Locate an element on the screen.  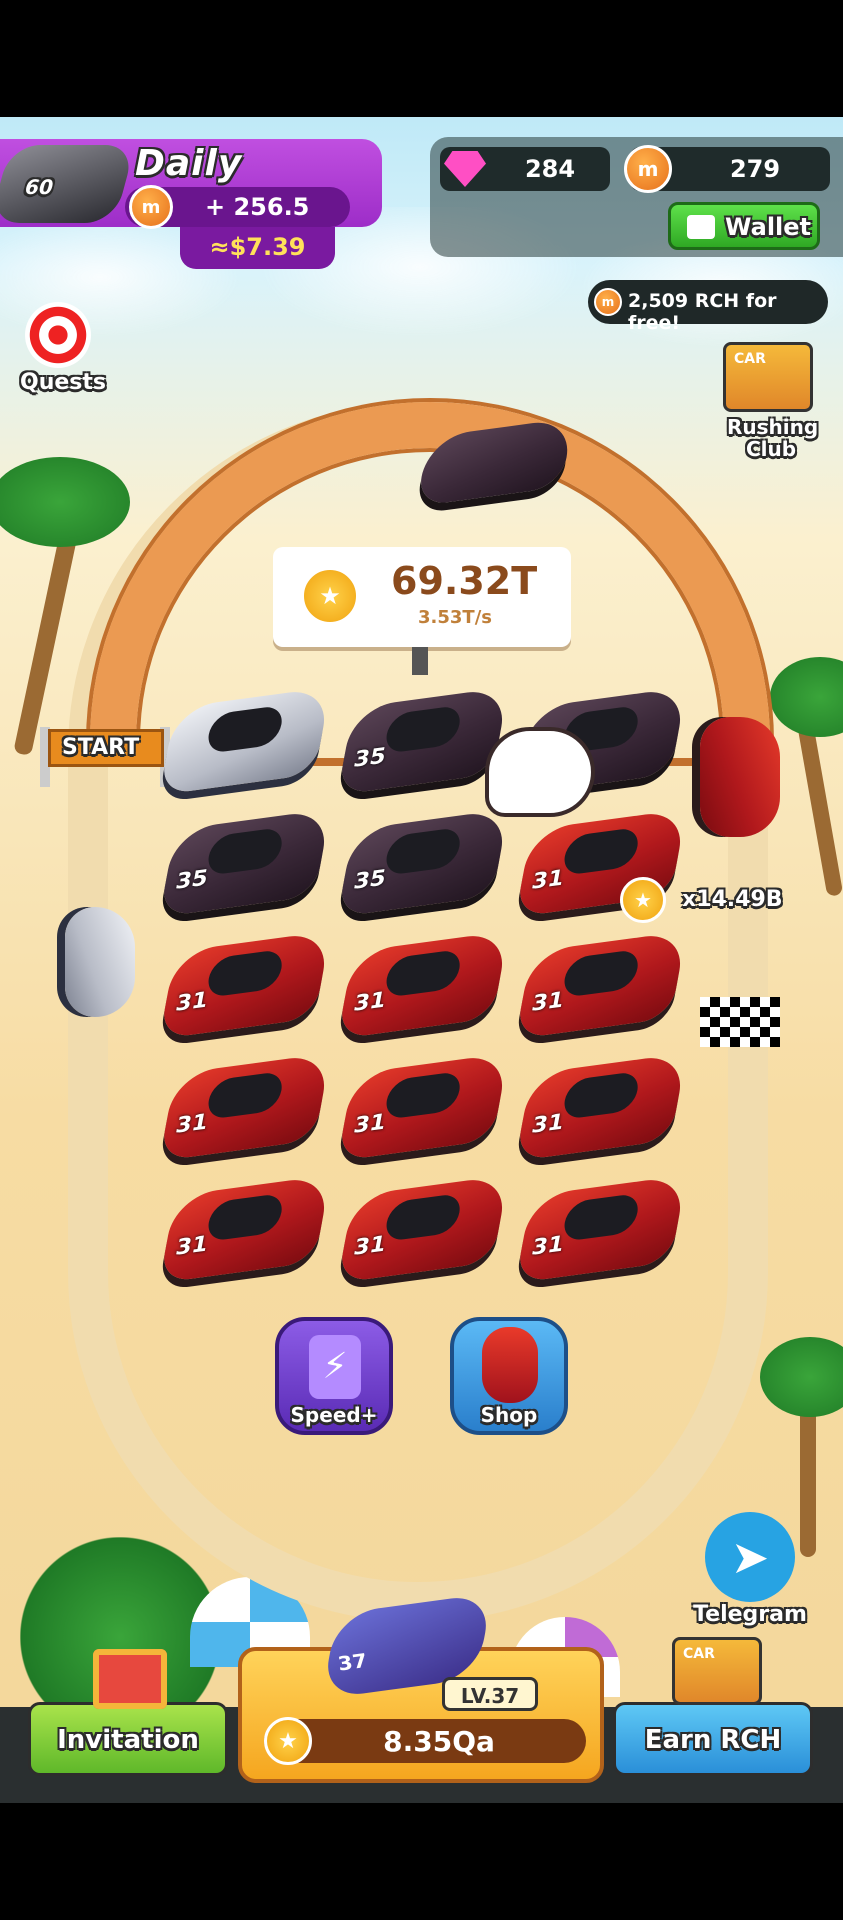
gem-icon is located at coordinates (465, 169).